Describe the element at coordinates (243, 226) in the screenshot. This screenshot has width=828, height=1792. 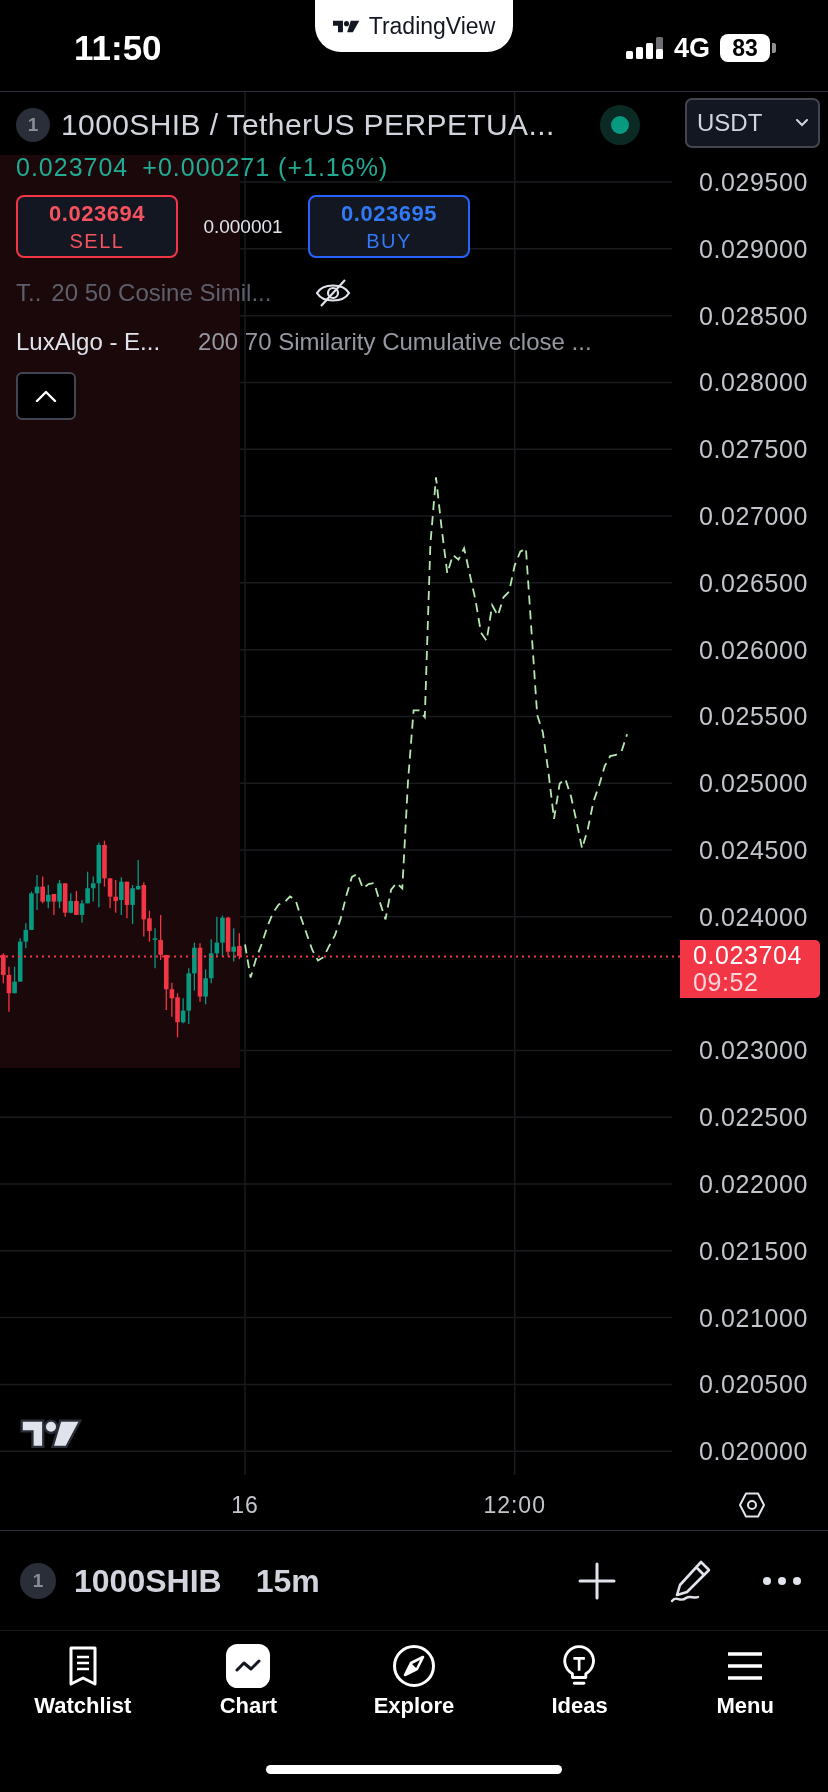
I see `spread-value: 0.000001` at that location.